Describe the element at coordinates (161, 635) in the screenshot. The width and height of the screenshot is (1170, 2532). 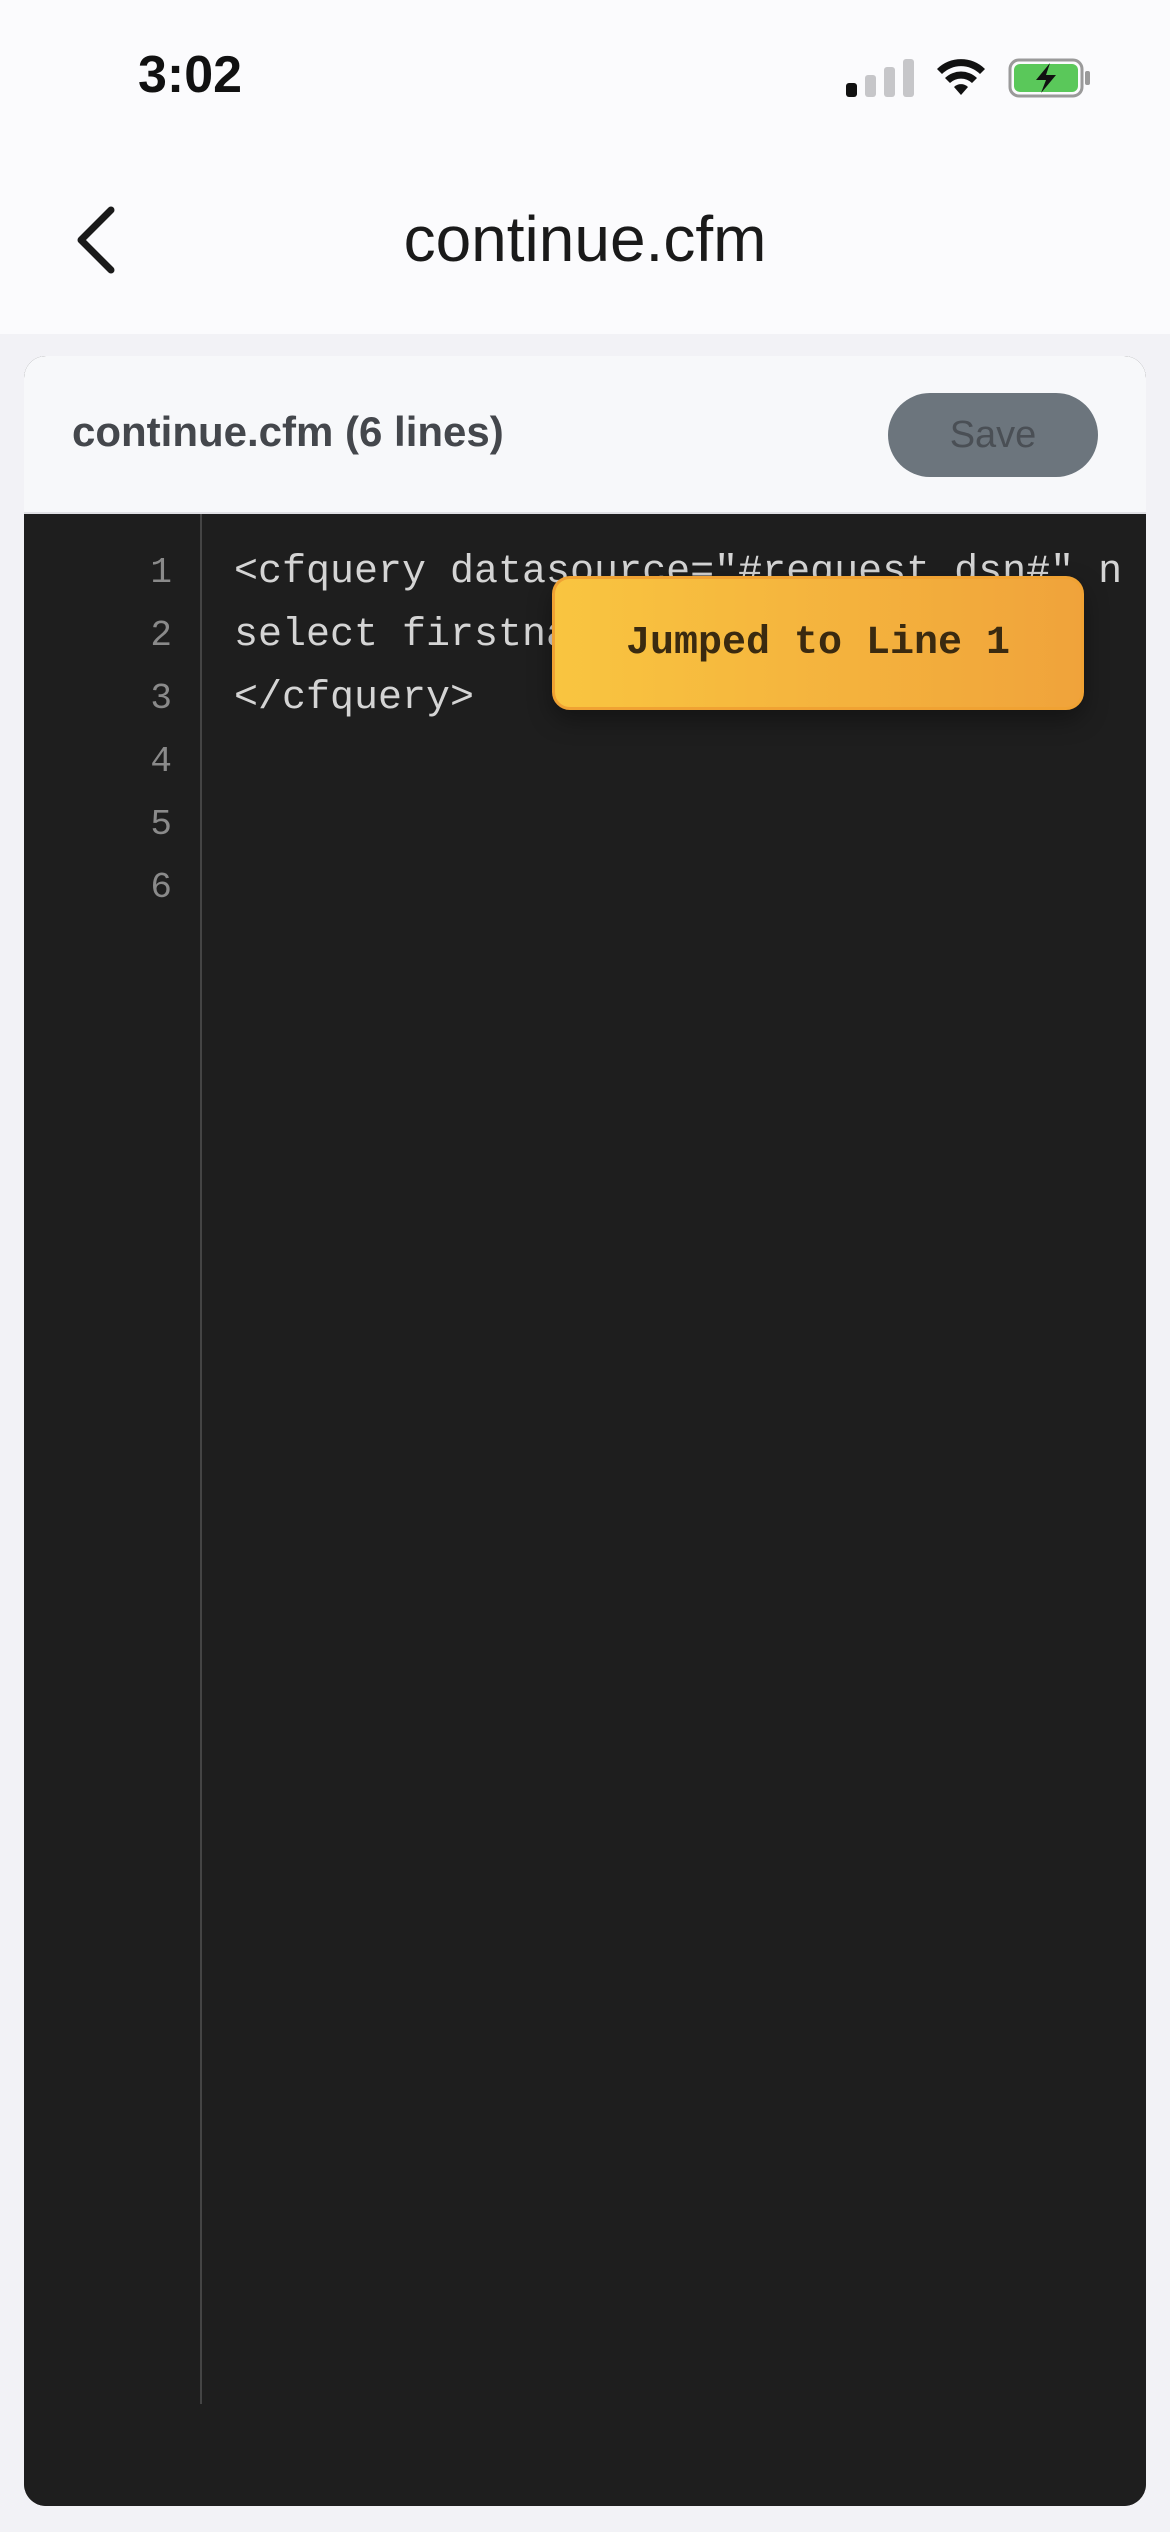
I see `line-number: 2` at that location.